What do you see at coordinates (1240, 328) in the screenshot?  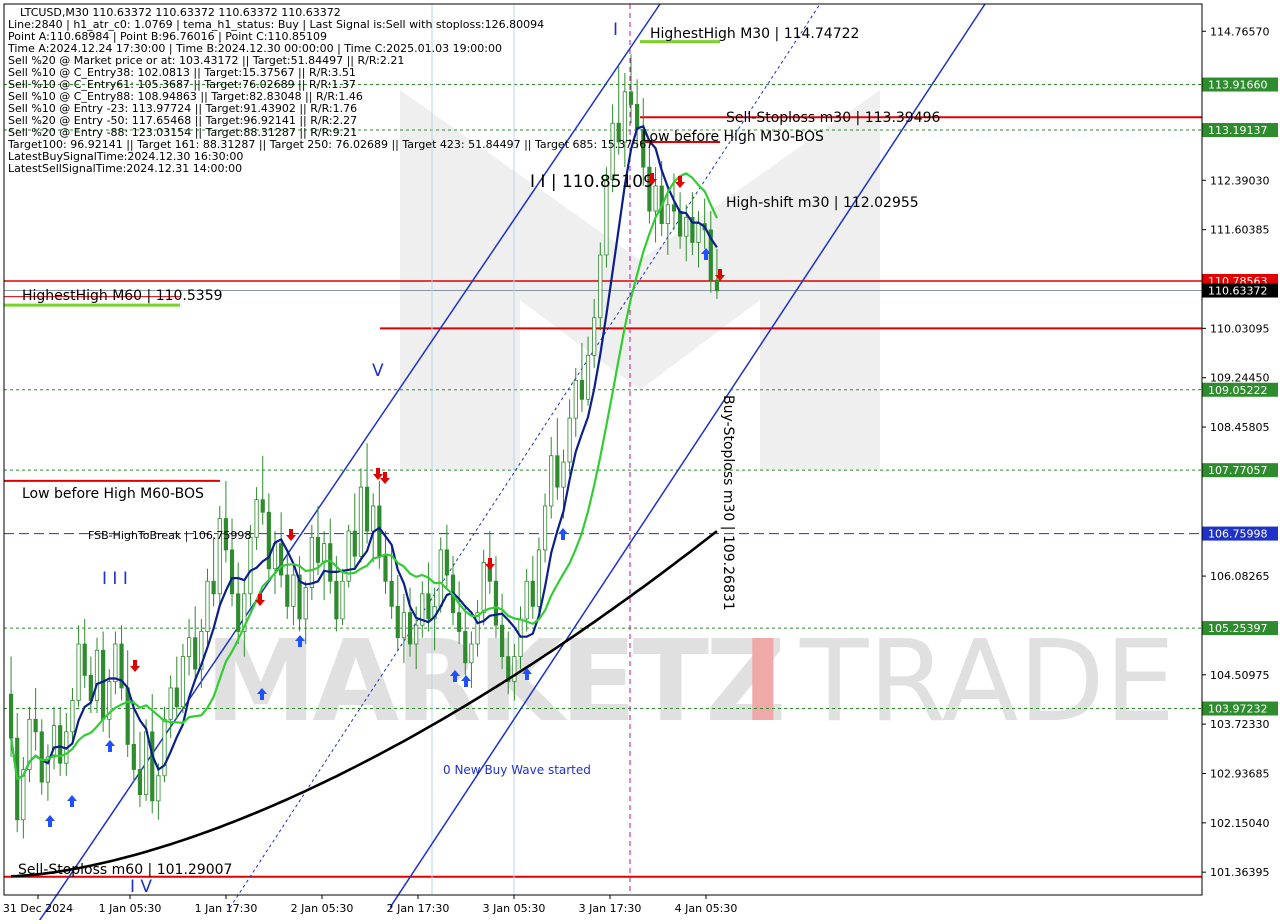 I see `y-tick-label: 110.03095` at bounding box center [1240, 328].